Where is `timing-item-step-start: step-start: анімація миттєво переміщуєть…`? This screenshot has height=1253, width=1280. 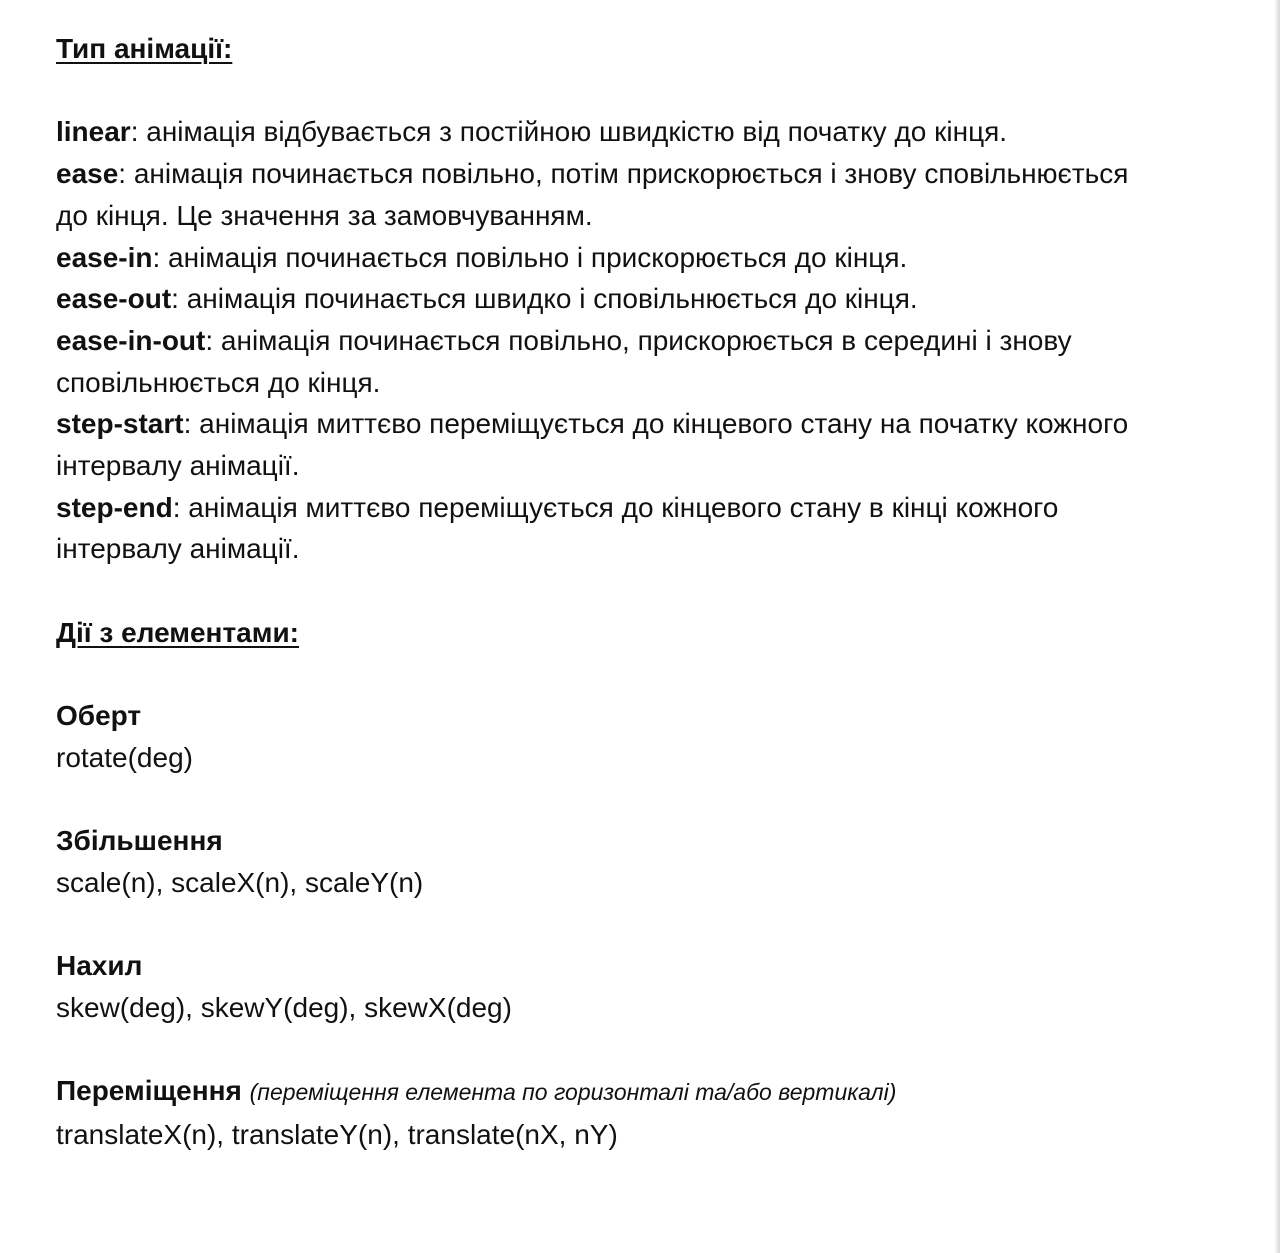
timing-item-step-start: step-start: анімація миттєво переміщуєть… is located at coordinates (646, 444).